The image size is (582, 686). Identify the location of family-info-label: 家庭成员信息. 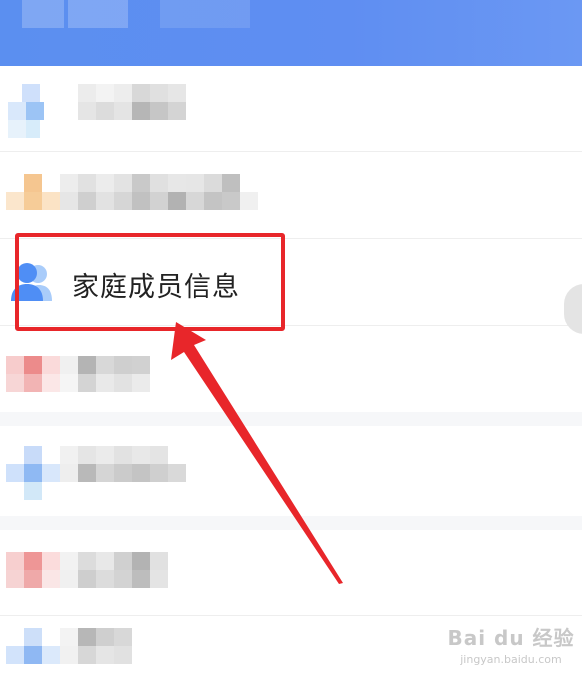
(156, 287).